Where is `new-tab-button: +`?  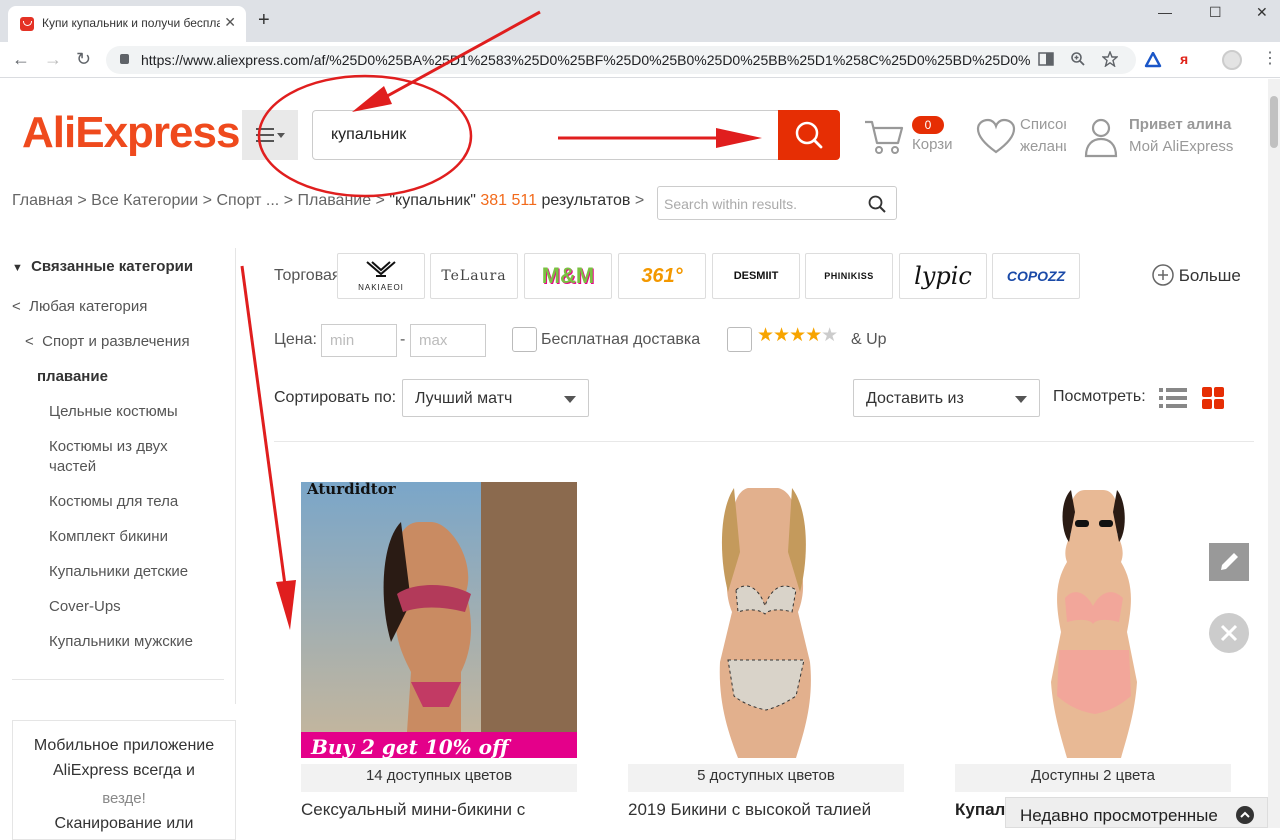 new-tab-button: + is located at coordinates (264, 20).